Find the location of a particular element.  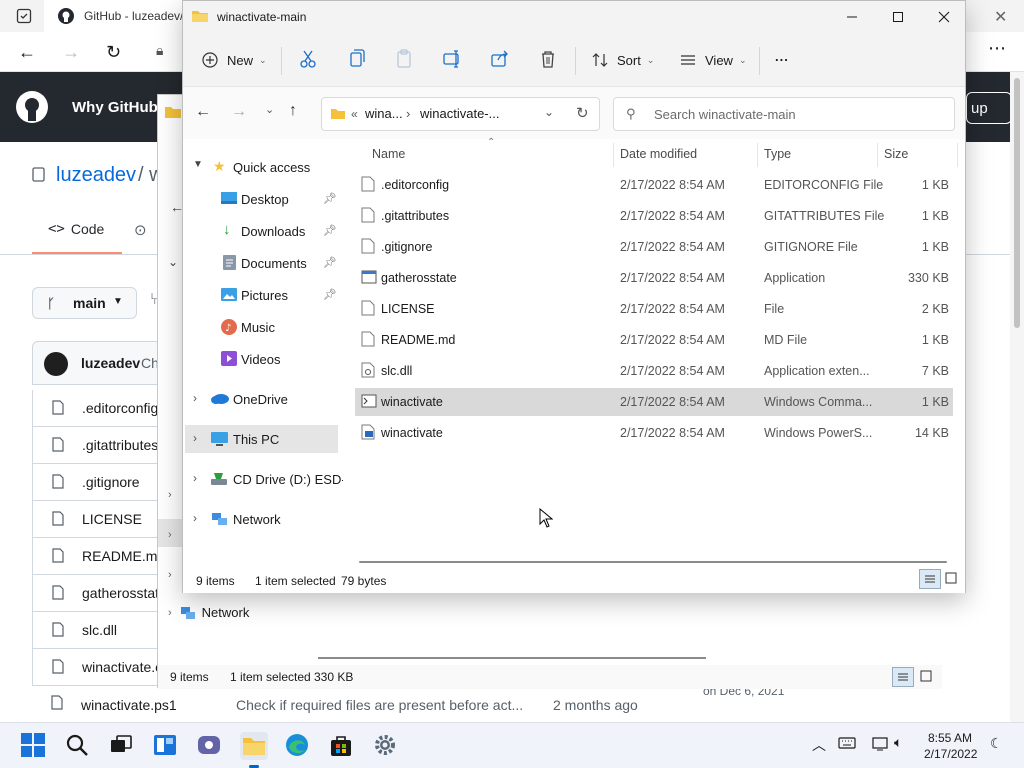

column-header-date: Date modified is located at coordinates (658, 154).